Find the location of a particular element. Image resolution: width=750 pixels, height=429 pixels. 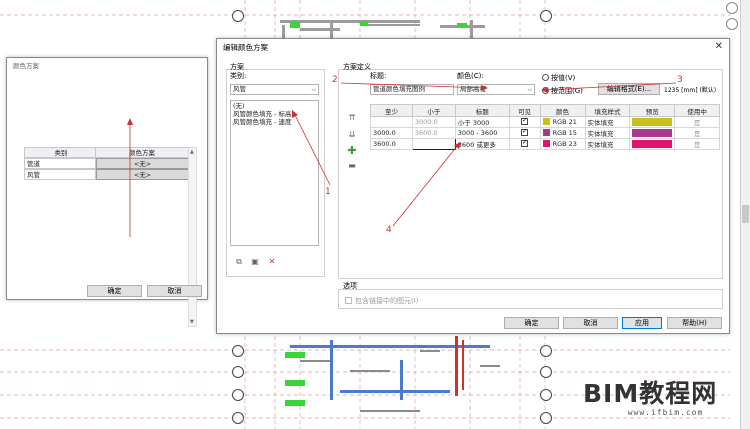

cell-at-least: 3600.0 is located at coordinates (391, 144).